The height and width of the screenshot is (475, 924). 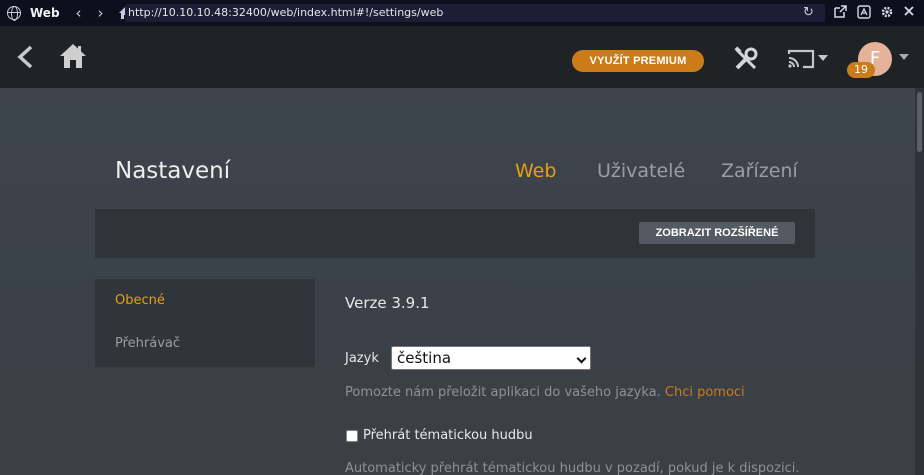 What do you see at coordinates (205, 323) in the screenshot?
I see `settings-sidebar: Obecné Přehrávač` at bounding box center [205, 323].